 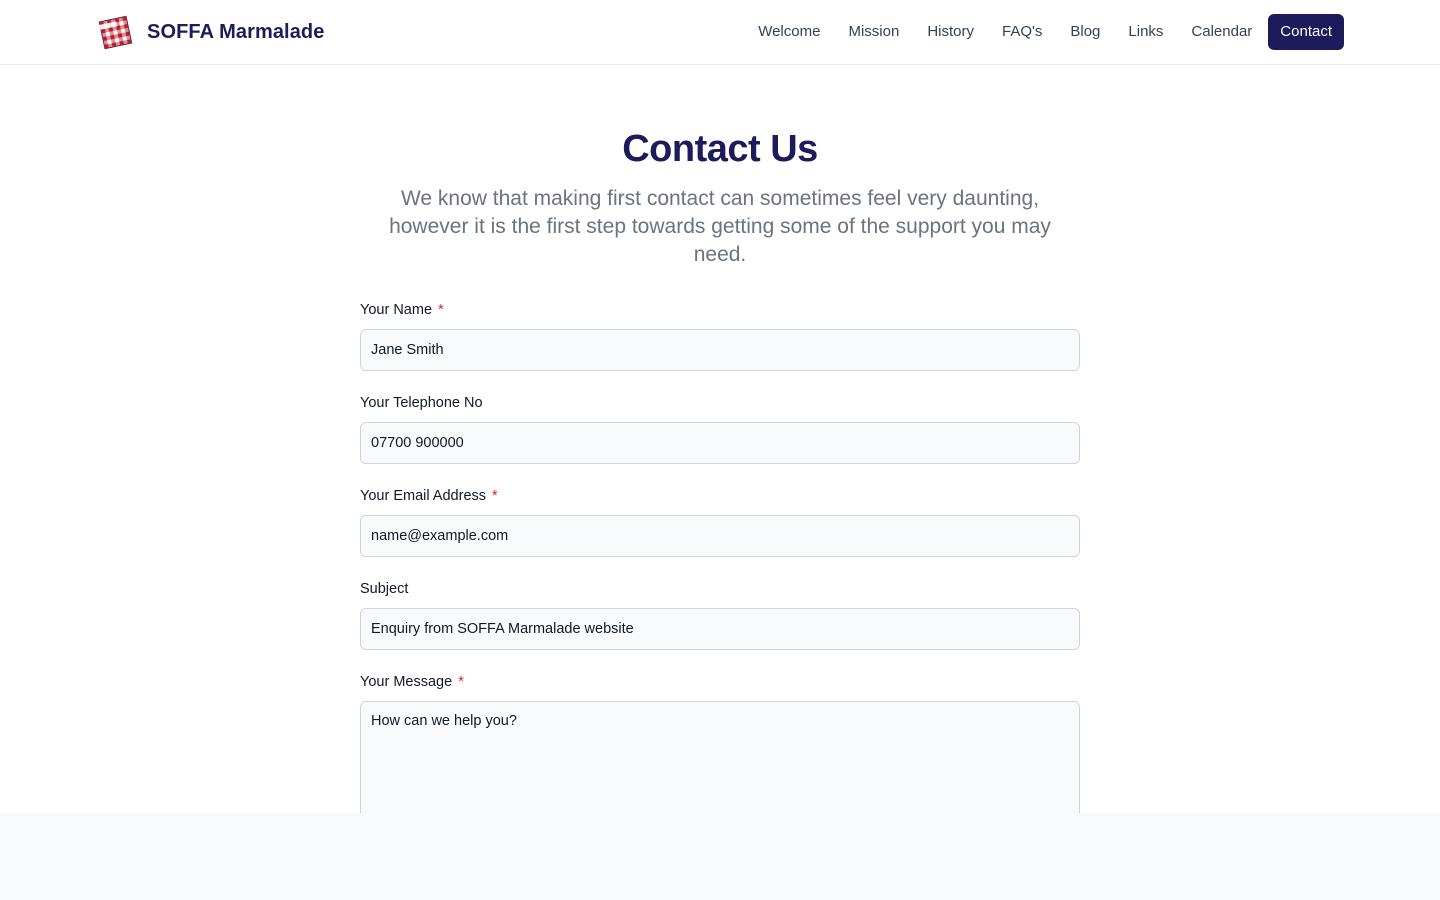 I want to click on name-label-text: Your Name, so click(x=396, y=310).